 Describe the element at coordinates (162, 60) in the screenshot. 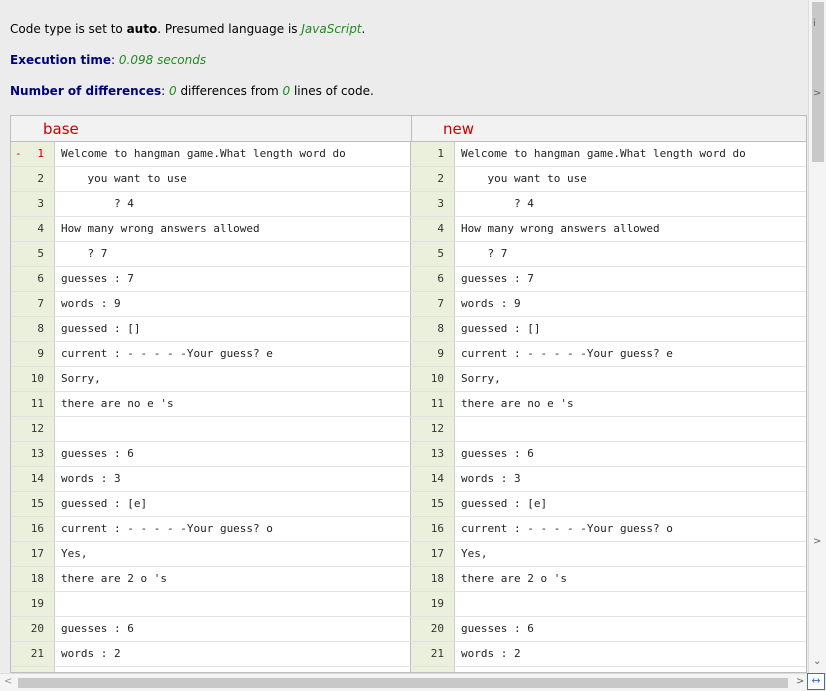

I see `execution-time-value: 0.098 seconds` at that location.